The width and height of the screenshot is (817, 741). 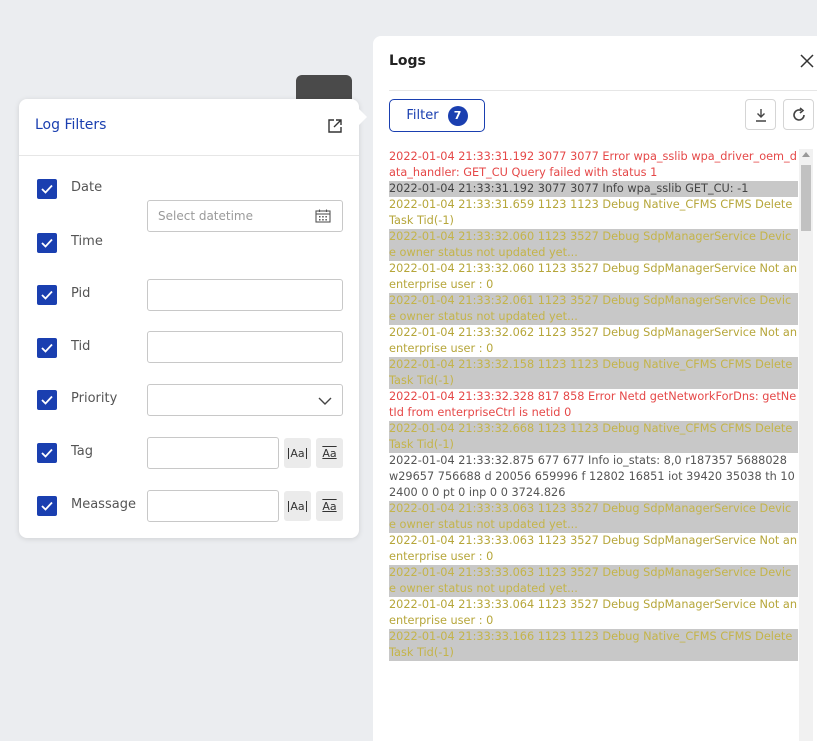 I want to click on filter-button: Filter 7, so click(x=437, y=115).